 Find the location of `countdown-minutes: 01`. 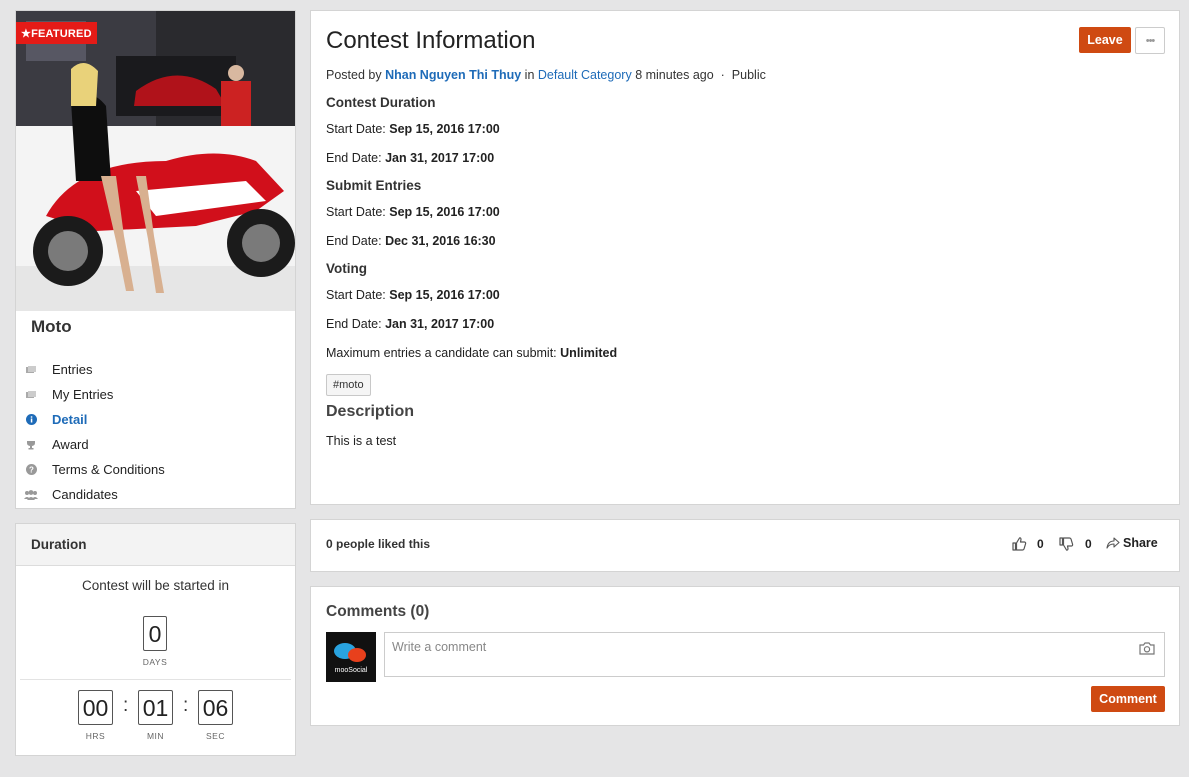

countdown-minutes: 01 is located at coordinates (155, 707).